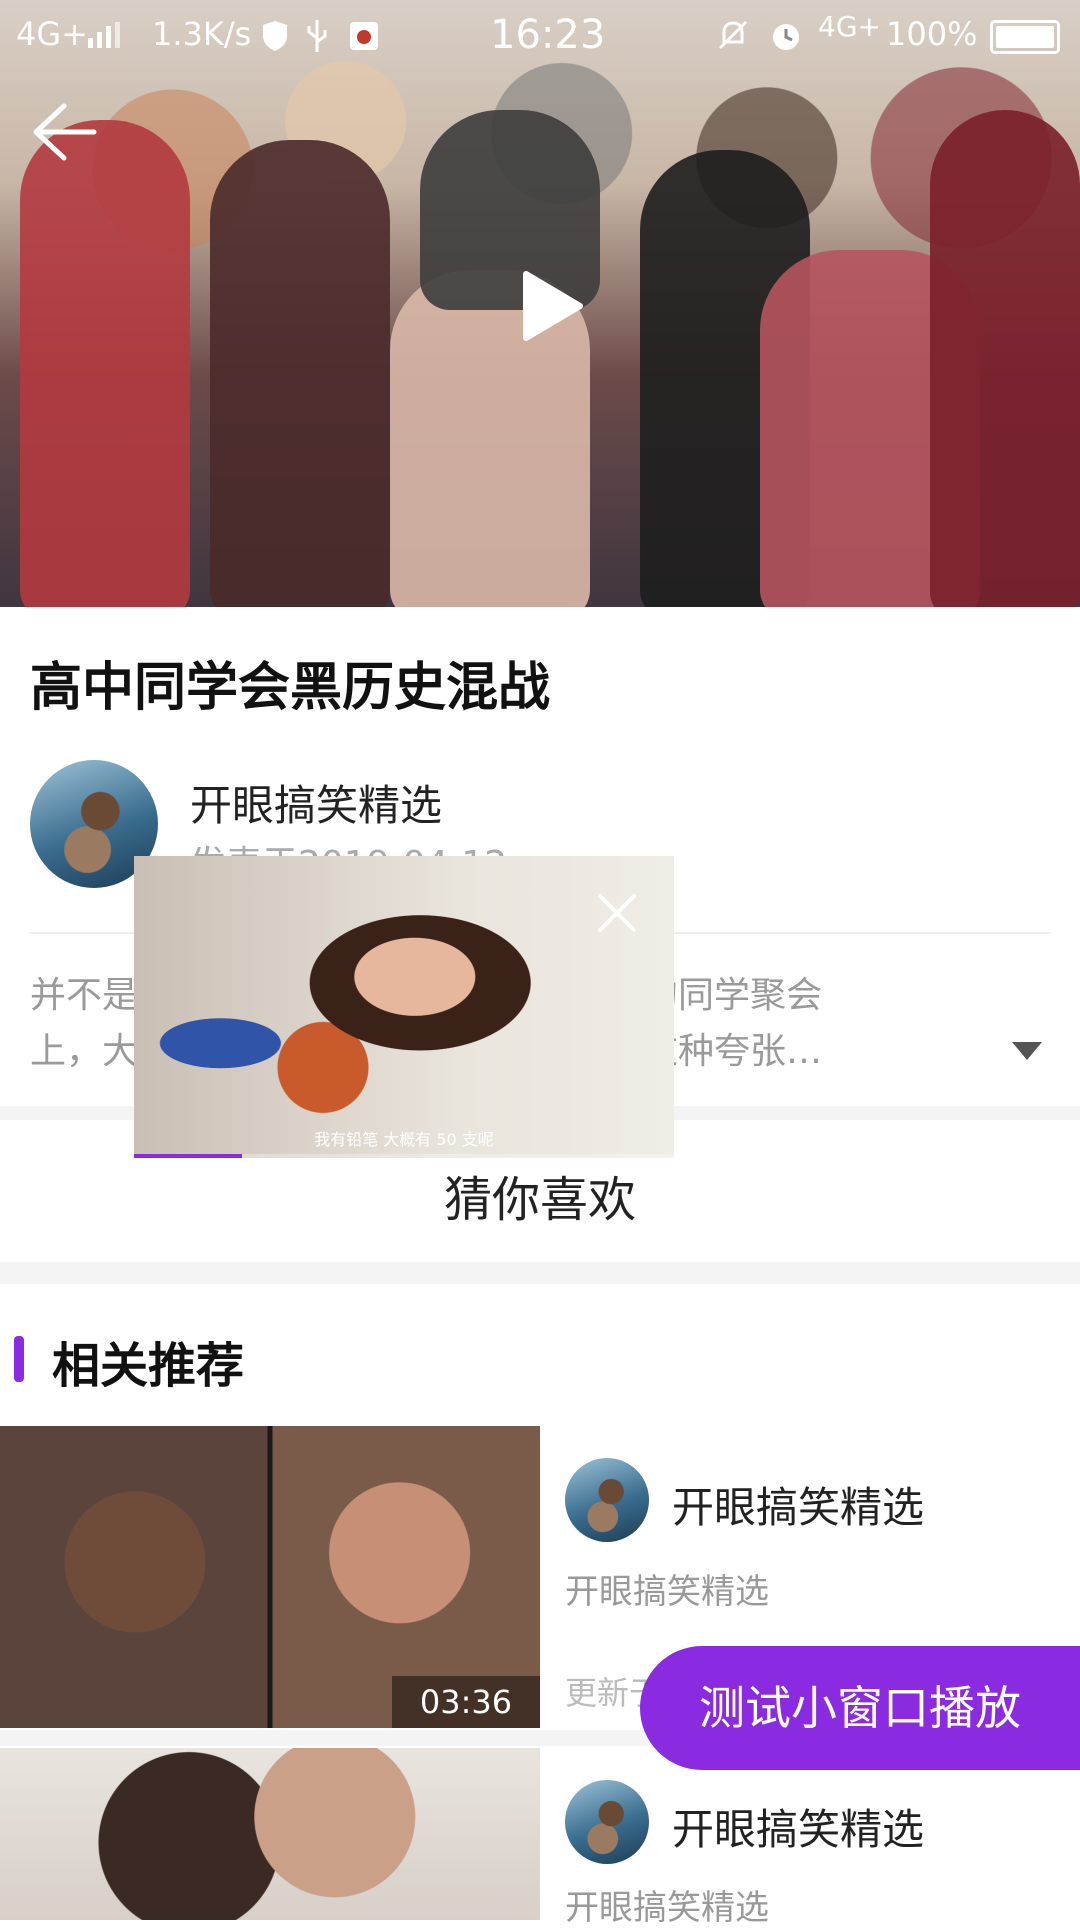 Image resolution: width=1080 pixels, height=1929 pixels. What do you see at coordinates (849, 26) in the screenshot?
I see `network-type-right: 4G+` at bounding box center [849, 26].